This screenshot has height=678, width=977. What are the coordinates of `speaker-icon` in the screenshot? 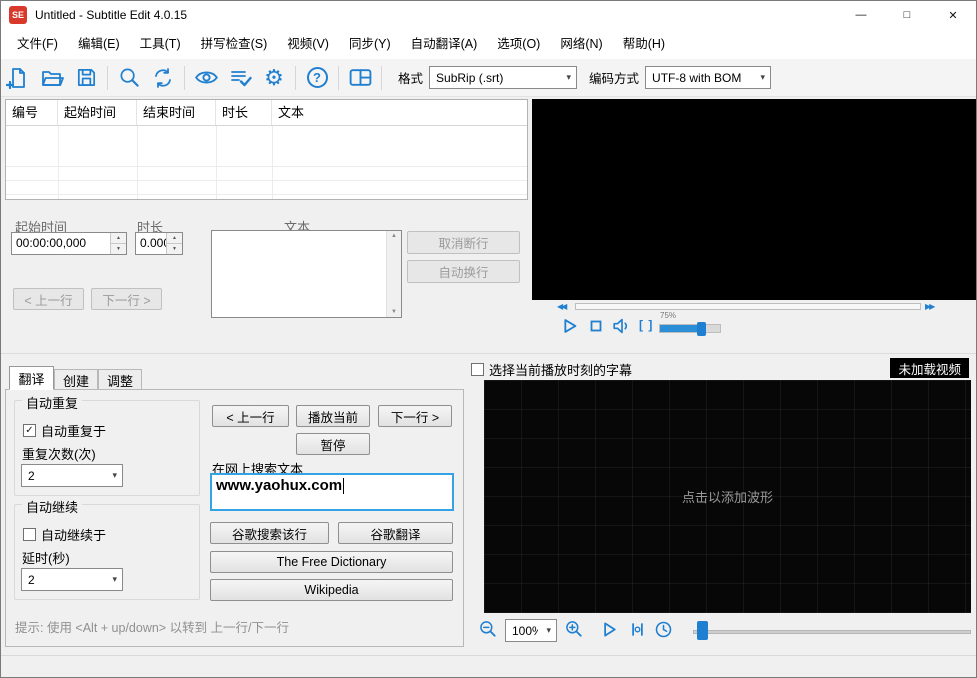 It's located at (620, 326).